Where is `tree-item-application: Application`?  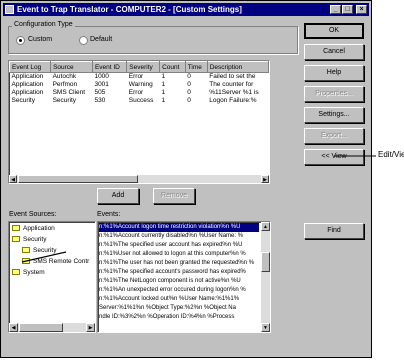 tree-item-application: Application is located at coordinates (33, 228).